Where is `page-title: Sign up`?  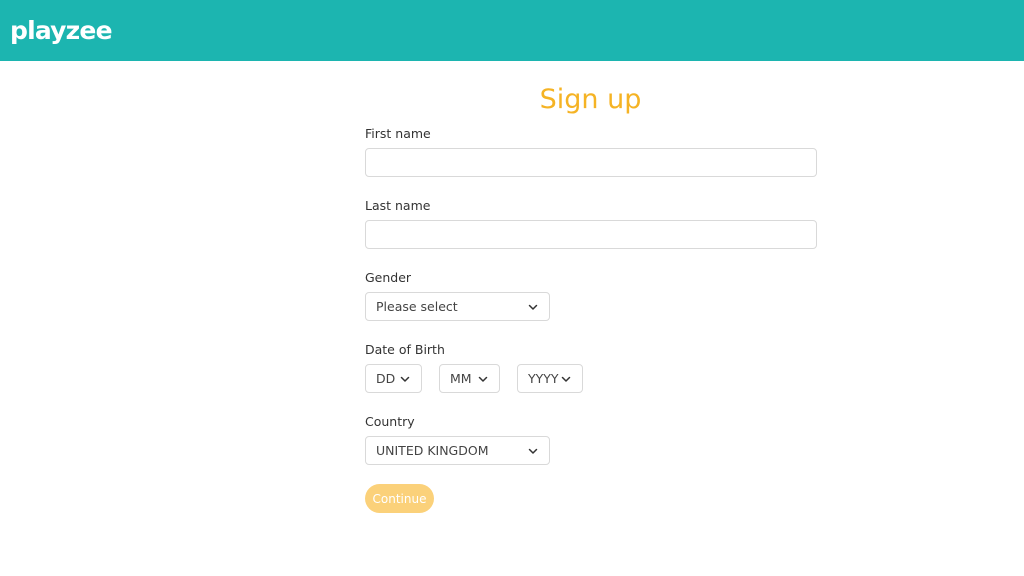
page-title: Sign up is located at coordinates (590, 99).